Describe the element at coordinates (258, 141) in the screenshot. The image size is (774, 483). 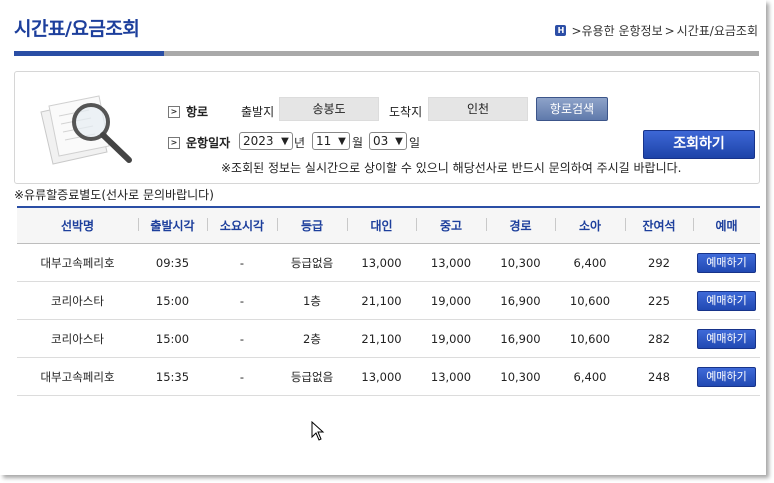
I see `year-value: 2023` at that location.